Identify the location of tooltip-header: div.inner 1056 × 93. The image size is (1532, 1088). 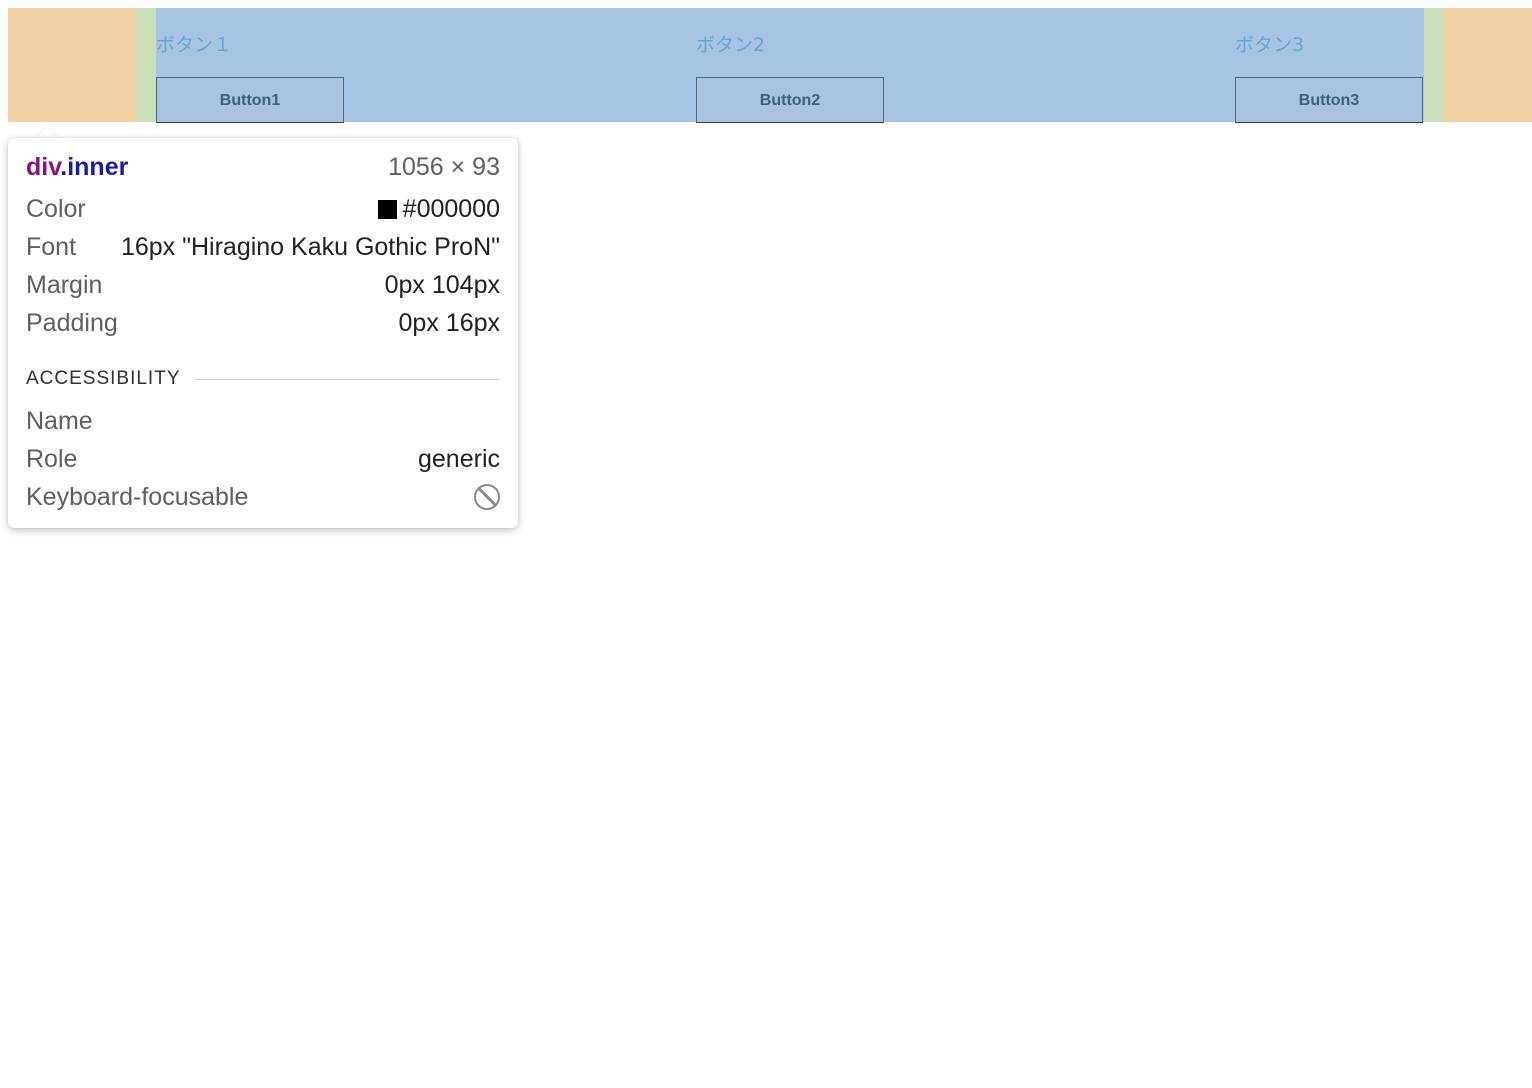
(263, 167).